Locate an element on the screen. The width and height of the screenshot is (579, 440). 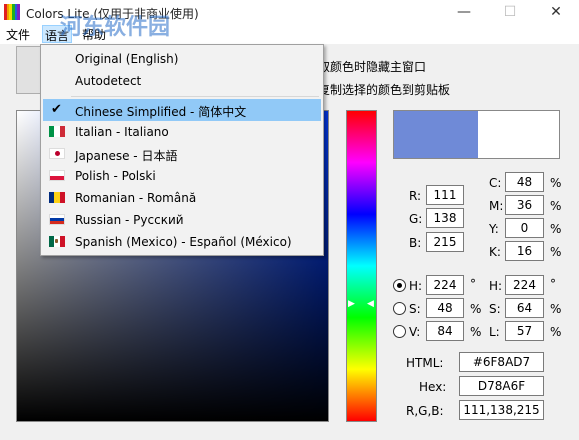
menu-item-label: Romanian - Română is located at coordinates (136, 198).